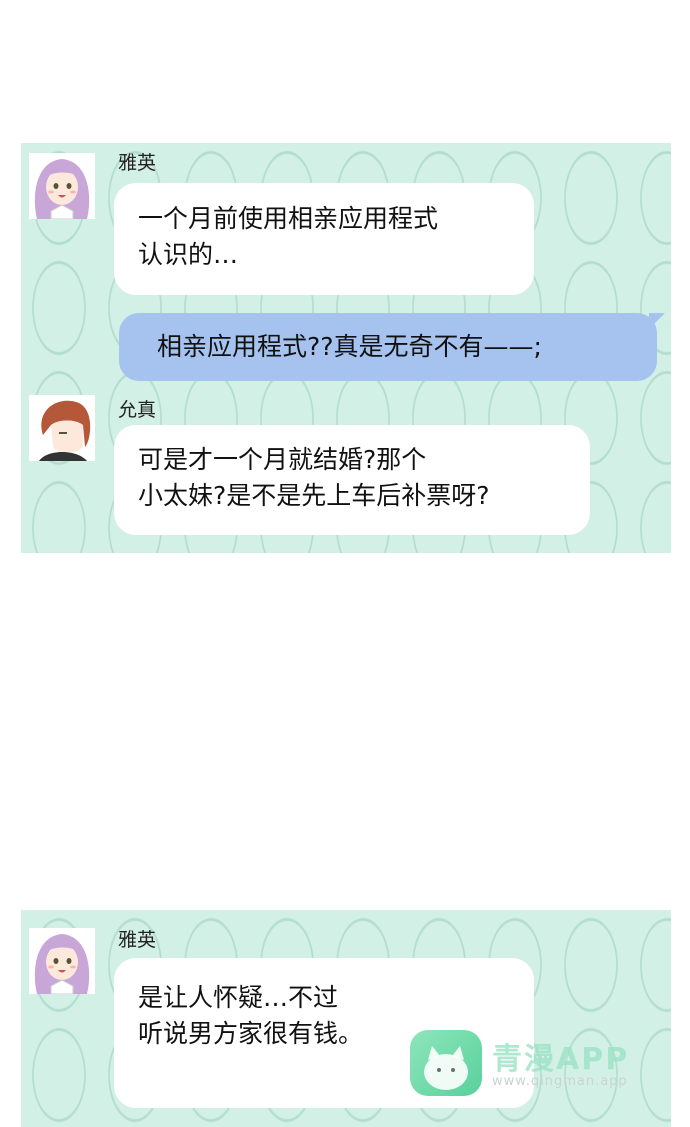 The width and height of the screenshot is (690, 1127). I want to click on message-line: 可是才一个月就结婚?那个, so click(282, 459).